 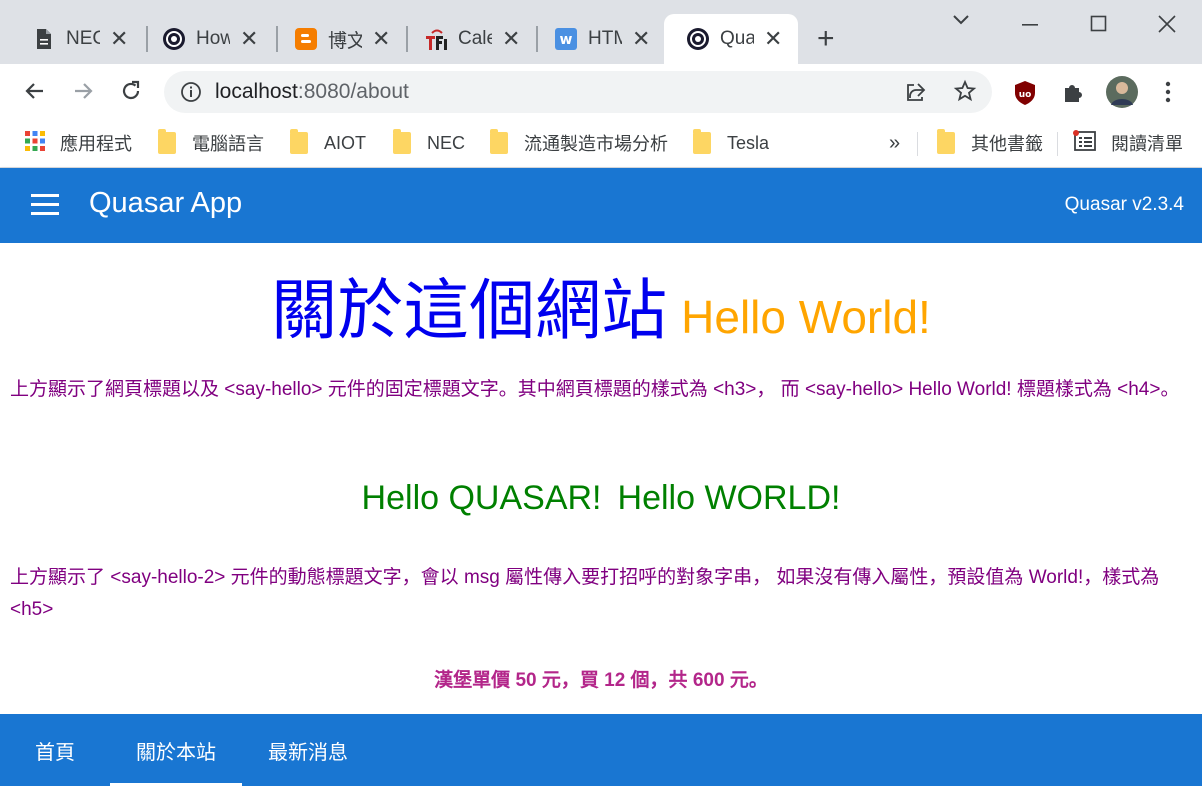 I want to click on svg-text: w, so click(x=566, y=40).